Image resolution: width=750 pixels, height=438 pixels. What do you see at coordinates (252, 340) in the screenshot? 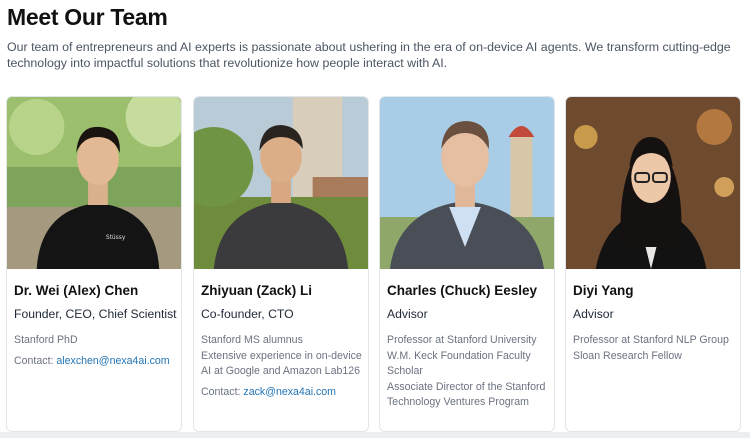
I see `detail-line: Stanford MS alumnus` at bounding box center [252, 340].